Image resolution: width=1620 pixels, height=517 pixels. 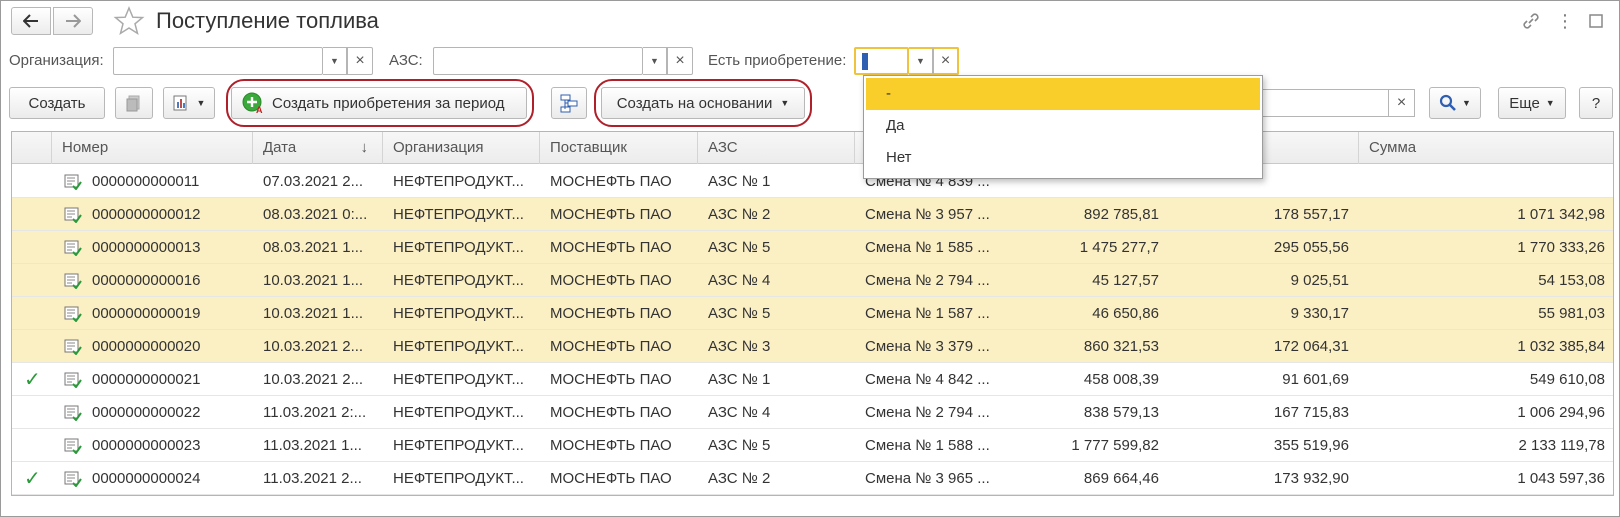 I want to click on create-purchases-for-period-button: A Создать приобретения за период, so click(x=379, y=103).